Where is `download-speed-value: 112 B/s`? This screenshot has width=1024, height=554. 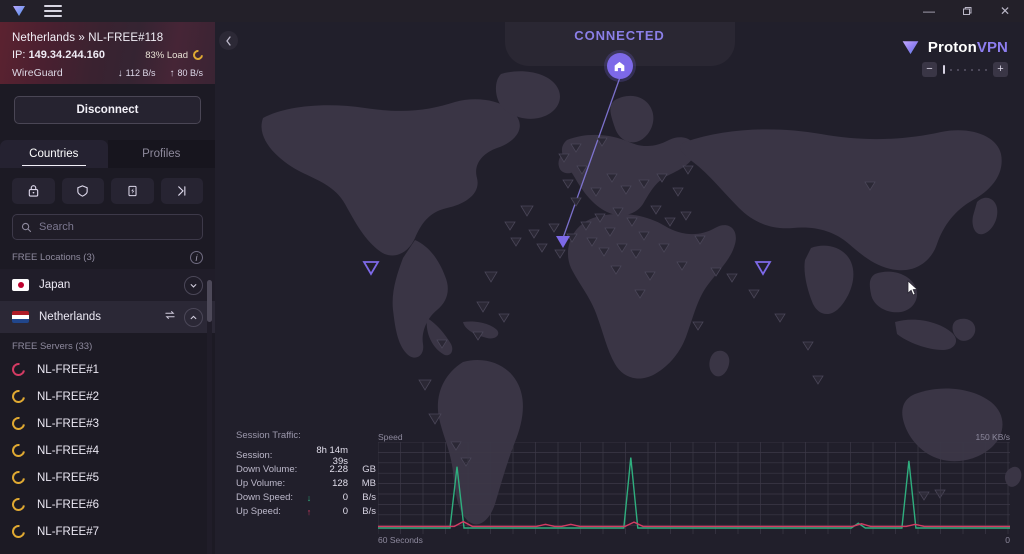
download-speed-value: 112 B/s is located at coordinates (140, 73).